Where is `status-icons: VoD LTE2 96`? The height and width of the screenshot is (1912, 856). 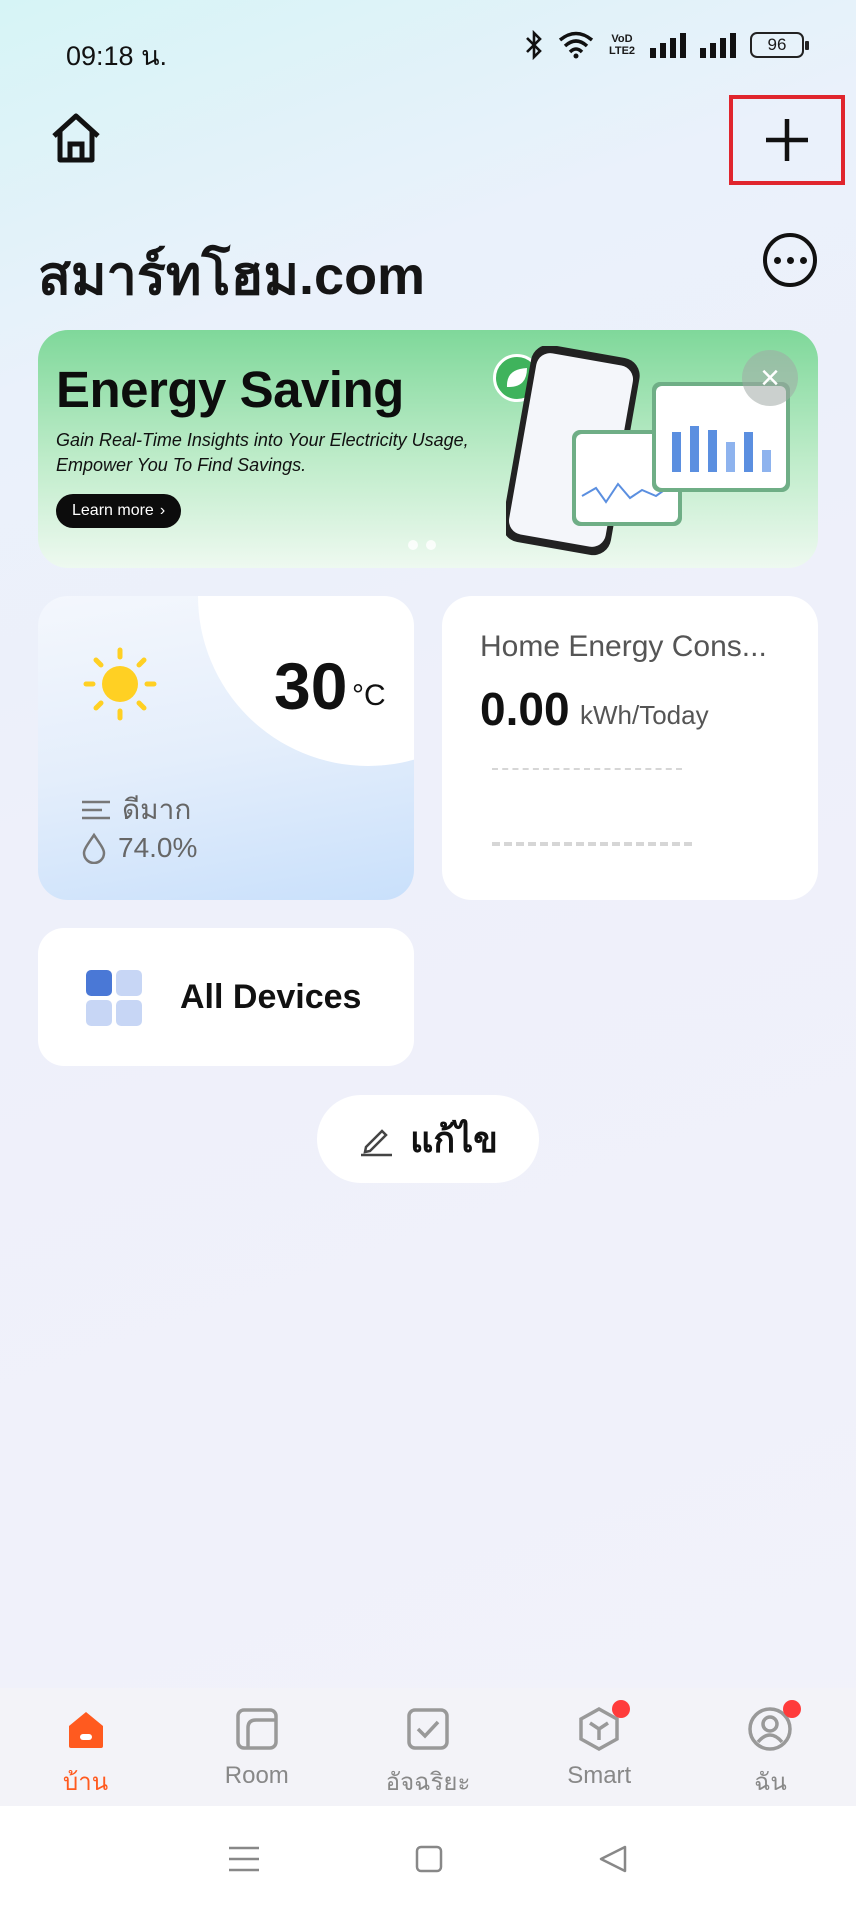 status-icons: VoD LTE2 96 is located at coordinates (666, 45).